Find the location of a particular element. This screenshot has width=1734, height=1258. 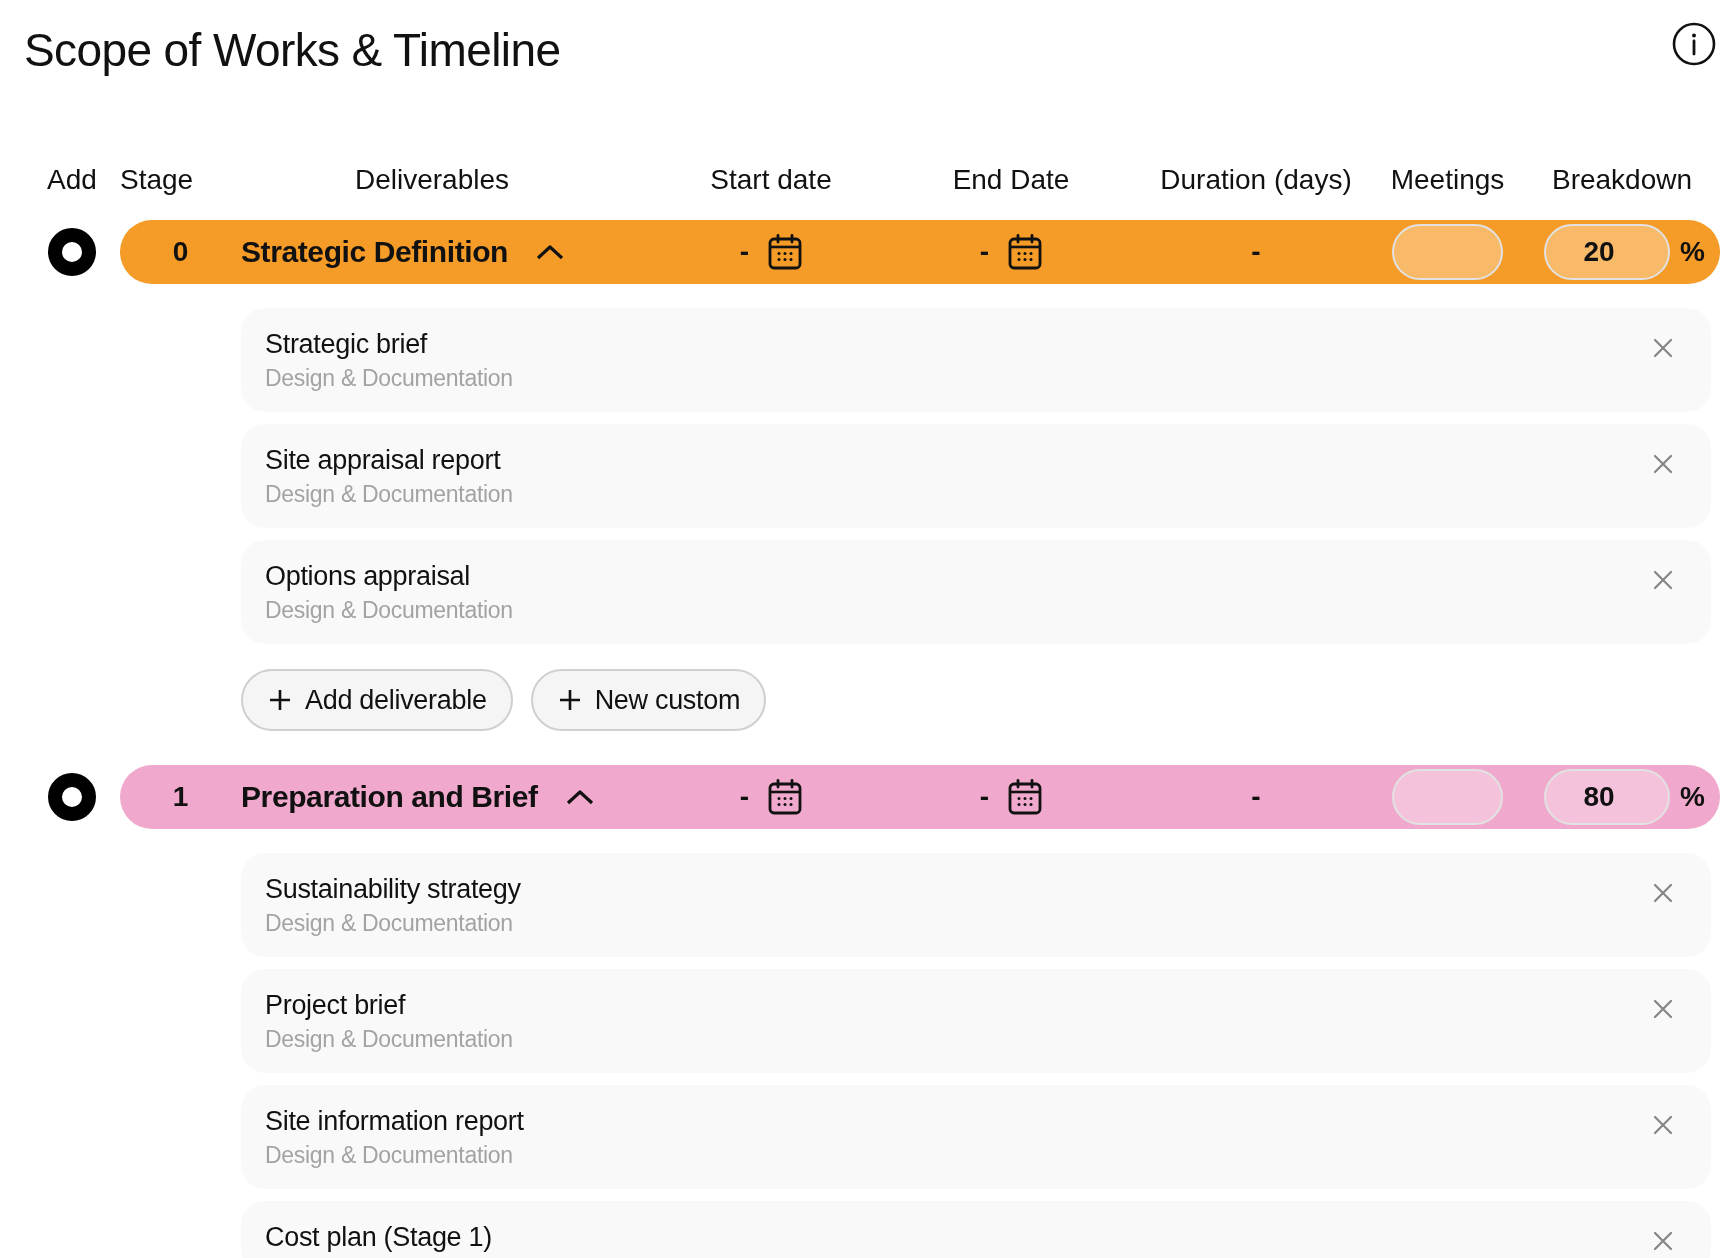

stage-name: Preparation and Brief is located at coordinates (389, 797).